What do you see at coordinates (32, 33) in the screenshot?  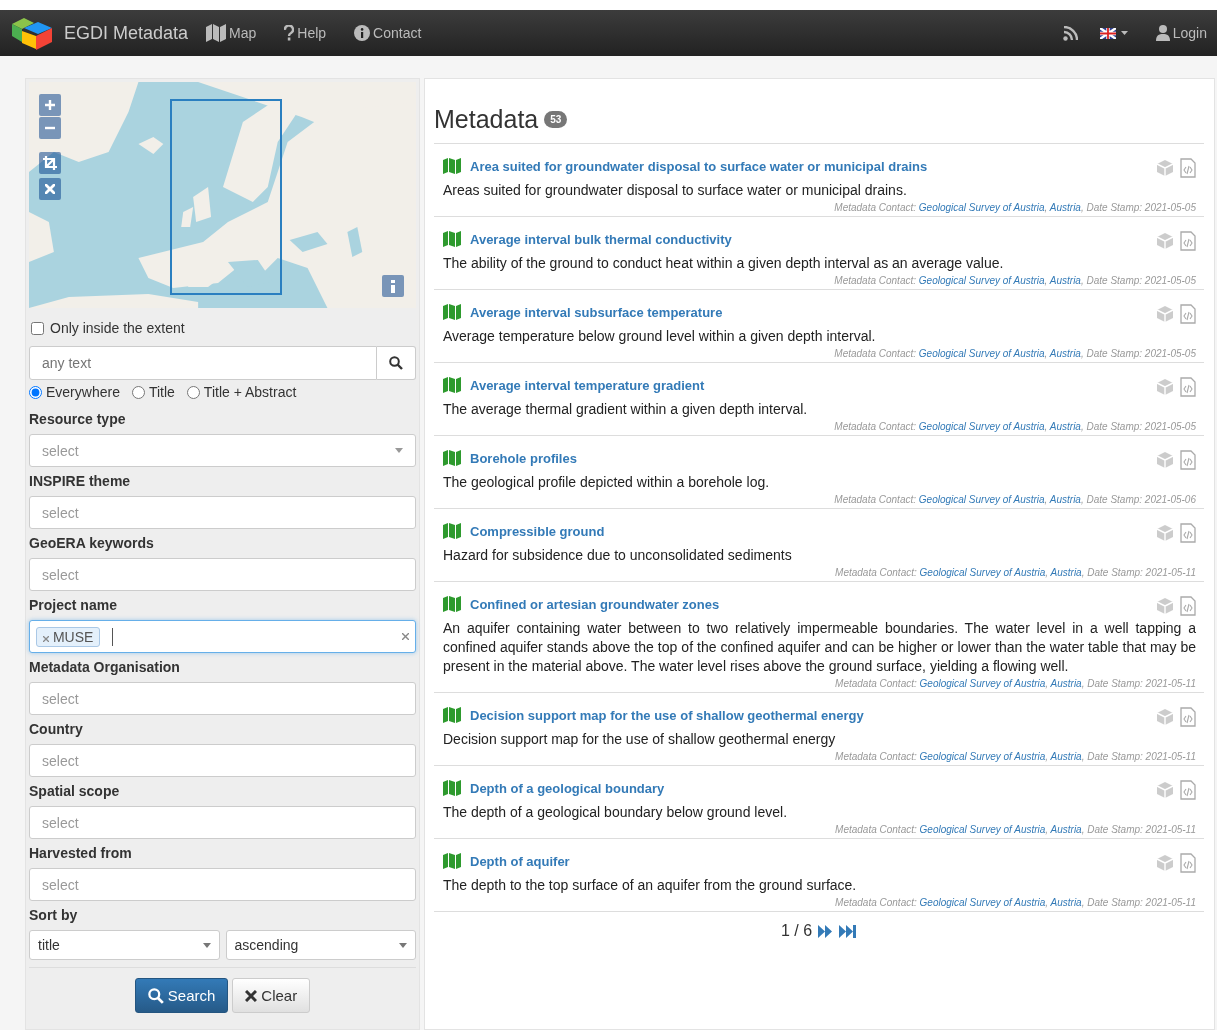 I see `logo-icon` at bounding box center [32, 33].